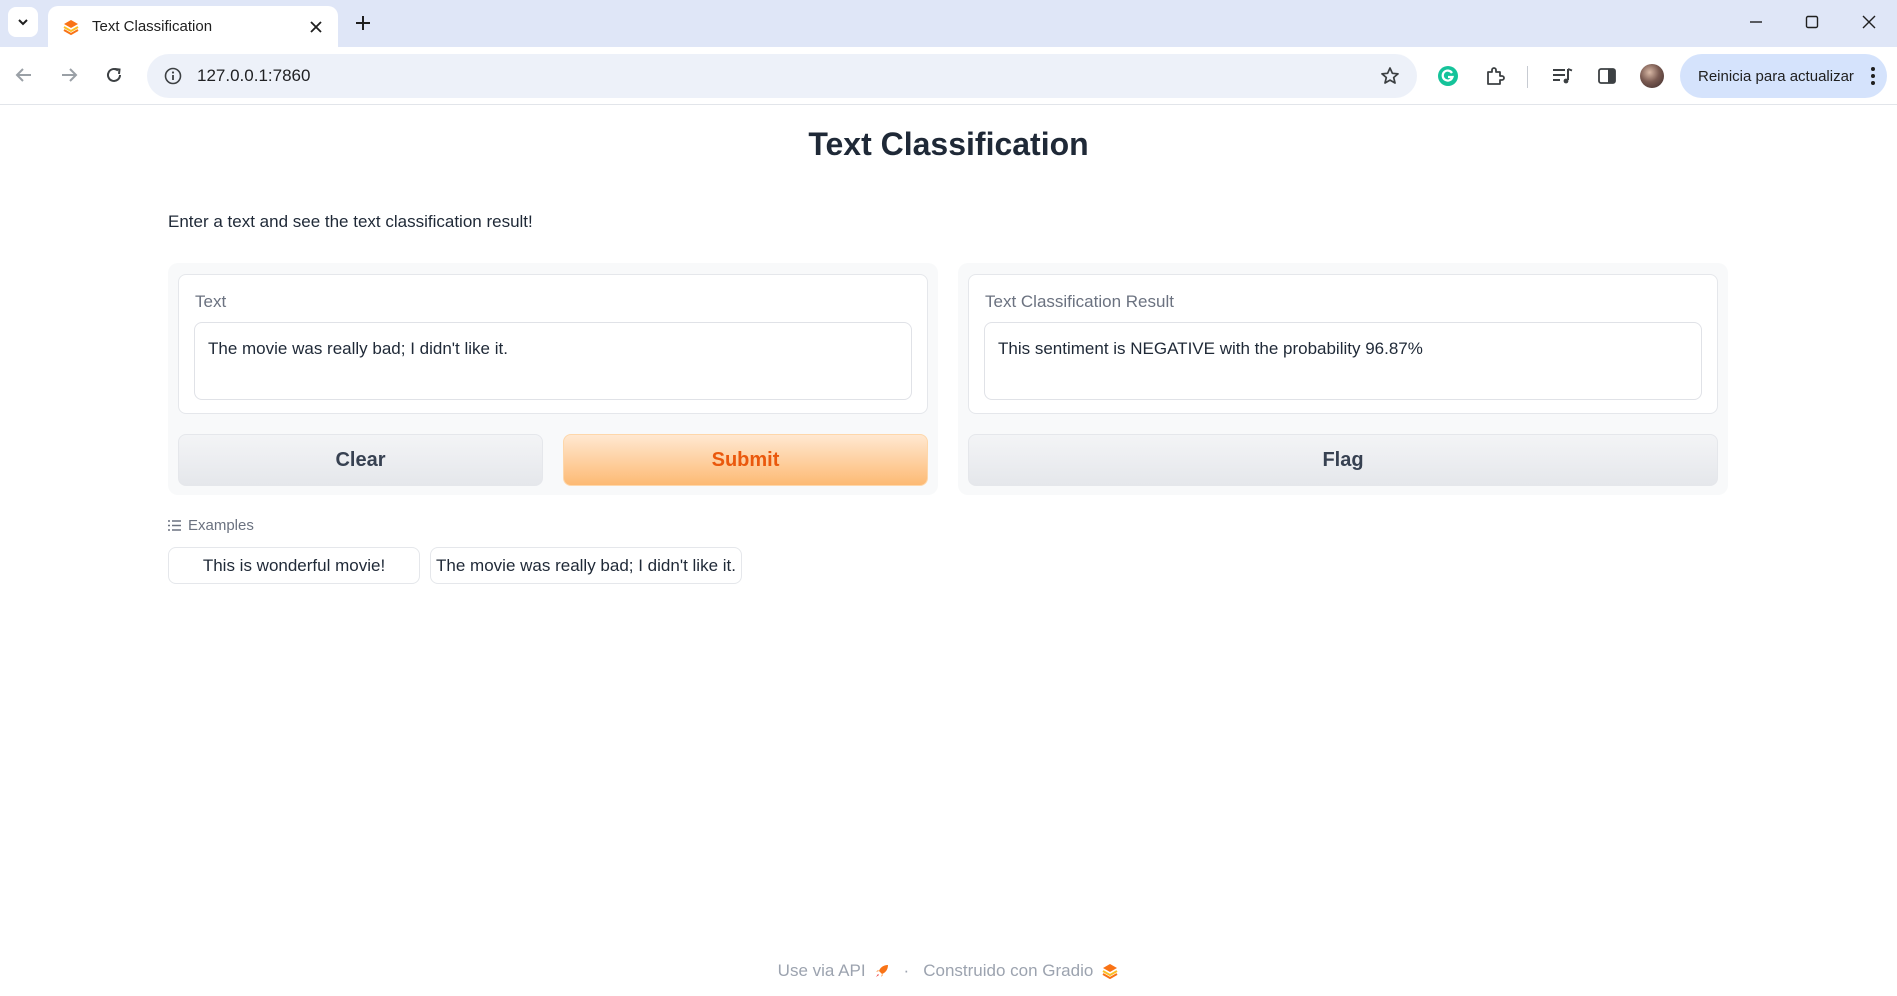 The image size is (1897, 996). I want to click on side-panel-icon, so click(1607, 76).